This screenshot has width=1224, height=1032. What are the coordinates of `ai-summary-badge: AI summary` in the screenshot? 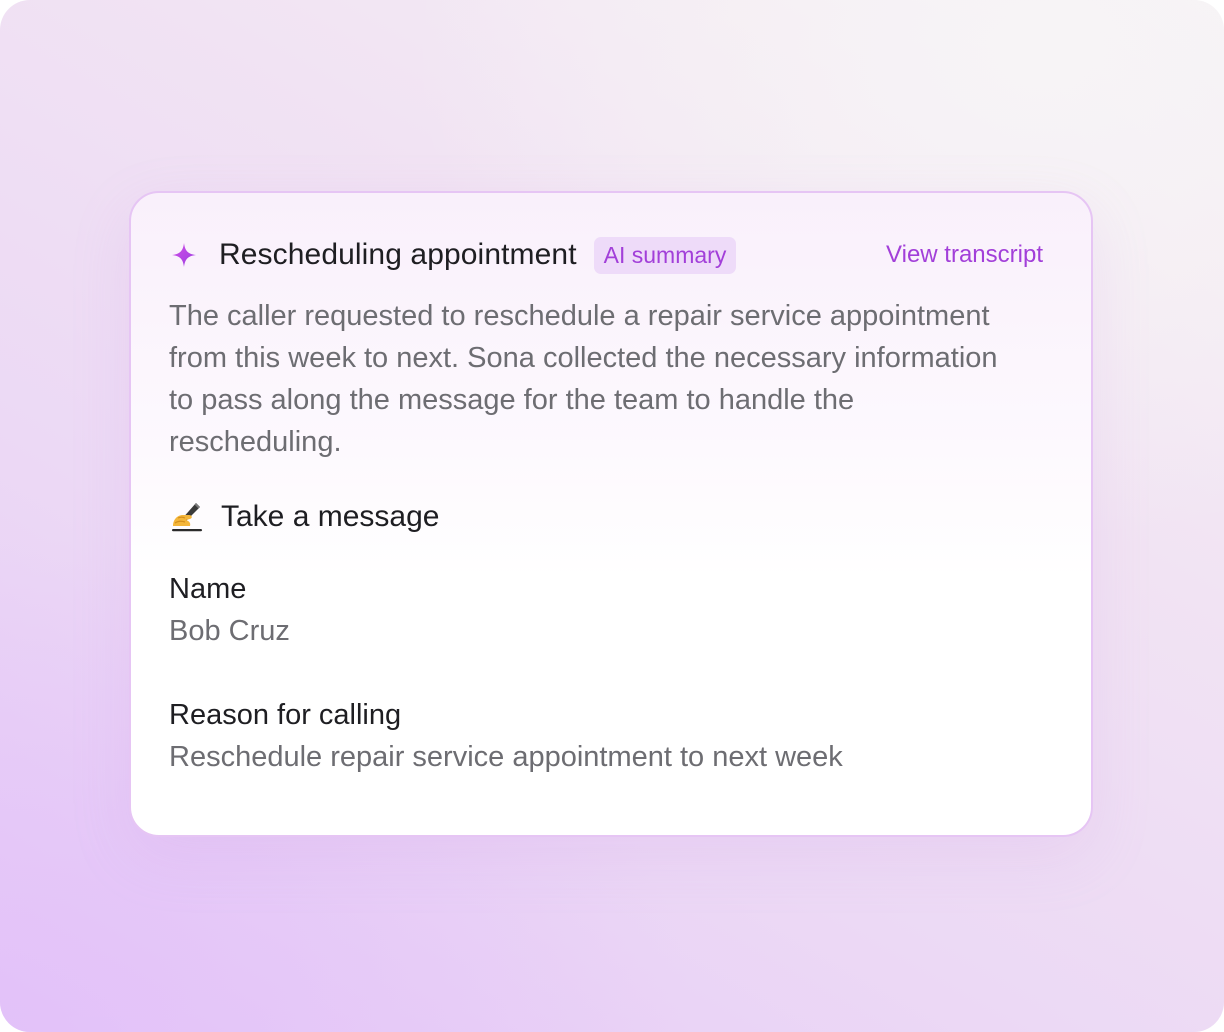 It's located at (665, 255).